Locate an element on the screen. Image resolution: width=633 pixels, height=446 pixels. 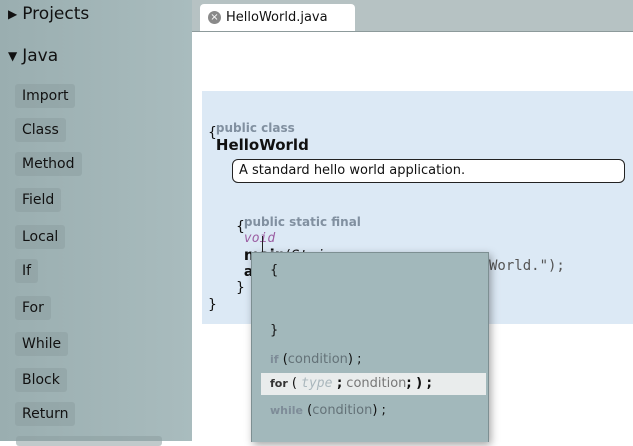
sidebar-item-partial is located at coordinates (89, 441).